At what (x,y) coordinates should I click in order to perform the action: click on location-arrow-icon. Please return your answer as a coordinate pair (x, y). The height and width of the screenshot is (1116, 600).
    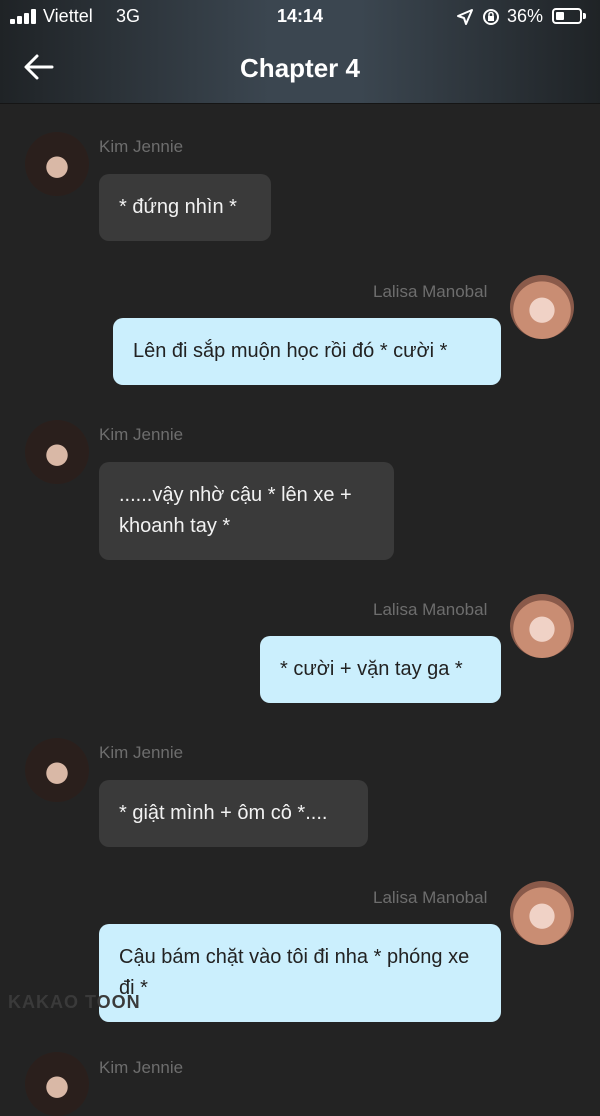
    Looking at the image, I should click on (465, 17).